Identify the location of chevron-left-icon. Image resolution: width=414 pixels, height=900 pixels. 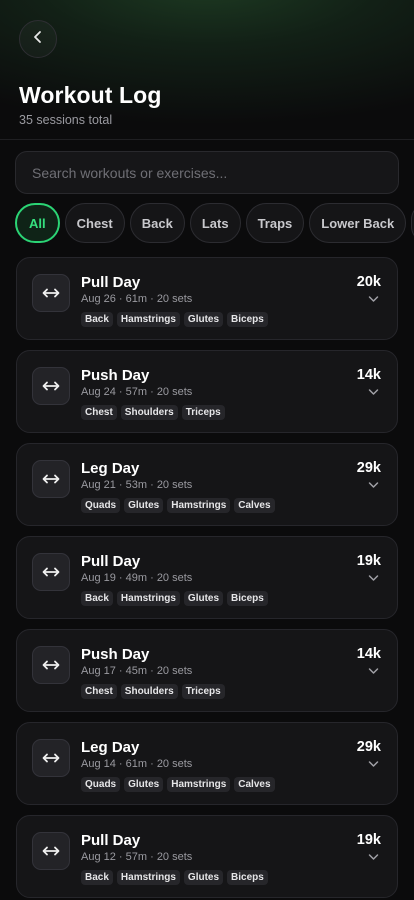
(38, 39).